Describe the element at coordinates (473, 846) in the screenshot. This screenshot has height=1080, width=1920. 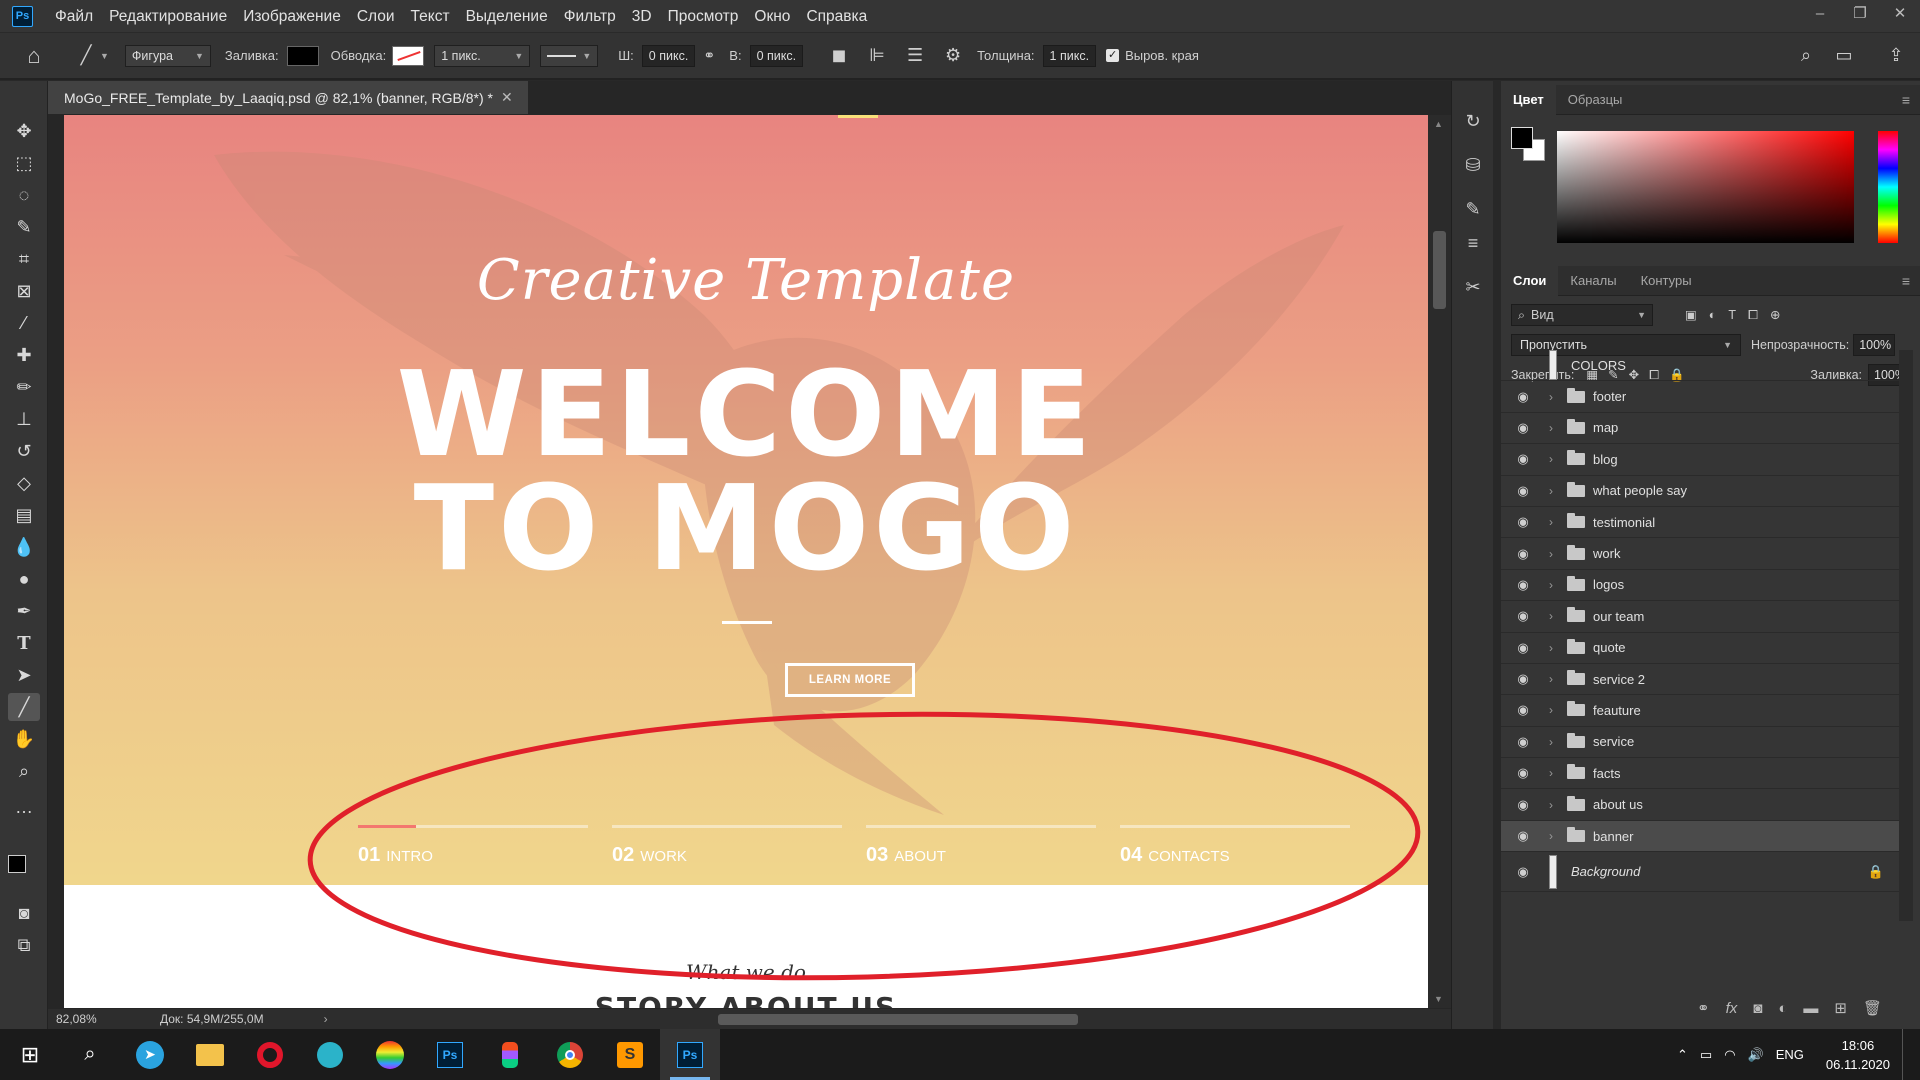
I see `nav-item-intro: 01 INTRO` at that location.